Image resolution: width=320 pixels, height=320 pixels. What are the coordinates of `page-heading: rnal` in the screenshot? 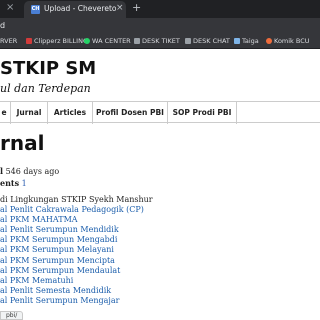 It's located at (22, 143).